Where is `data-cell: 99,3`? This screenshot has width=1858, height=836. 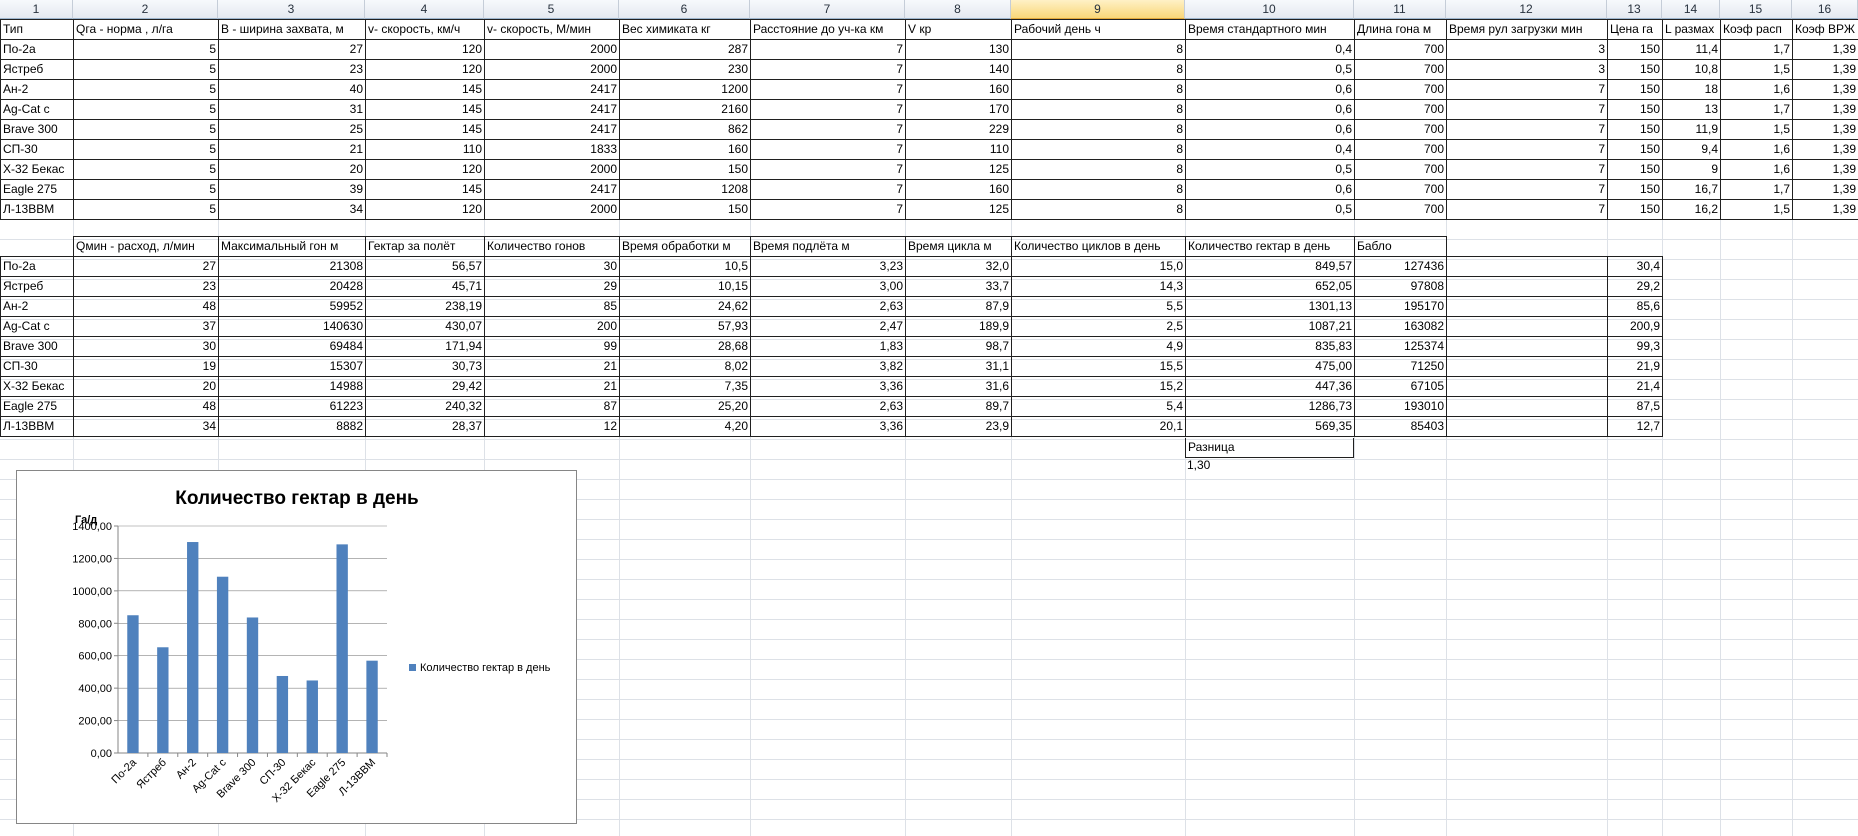 data-cell: 99,3 is located at coordinates (1635, 346).